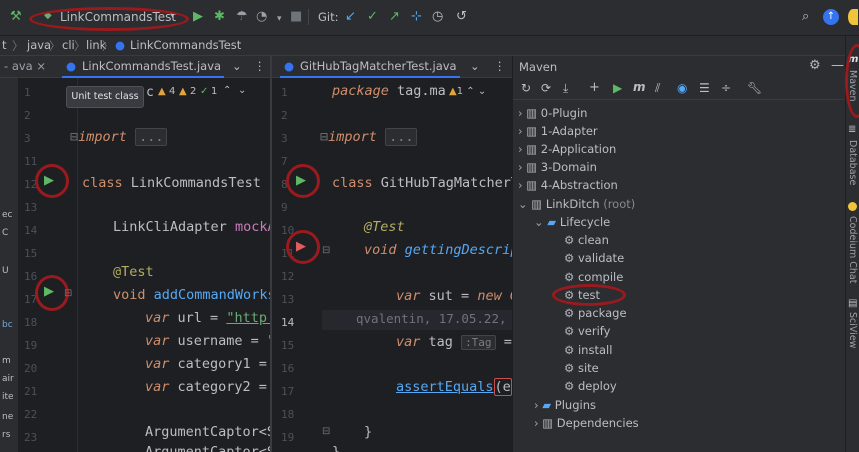 The width and height of the screenshot is (859, 452). I want to click on reload-generate-icon: ⟳, so click(546, 88).